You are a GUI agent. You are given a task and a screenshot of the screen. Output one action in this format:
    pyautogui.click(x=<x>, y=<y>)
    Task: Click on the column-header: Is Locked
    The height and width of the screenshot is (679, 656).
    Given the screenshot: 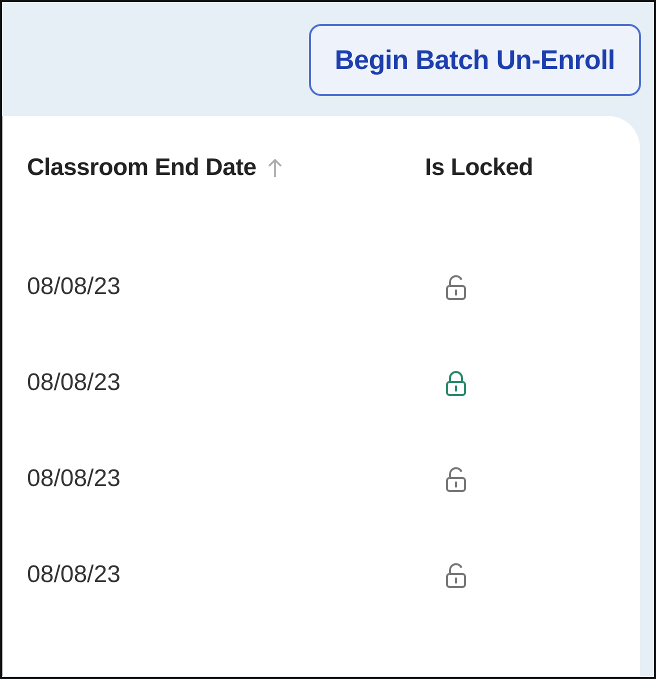 What is the action you would take?
    pyautogui.click(x=479, y=168)
    